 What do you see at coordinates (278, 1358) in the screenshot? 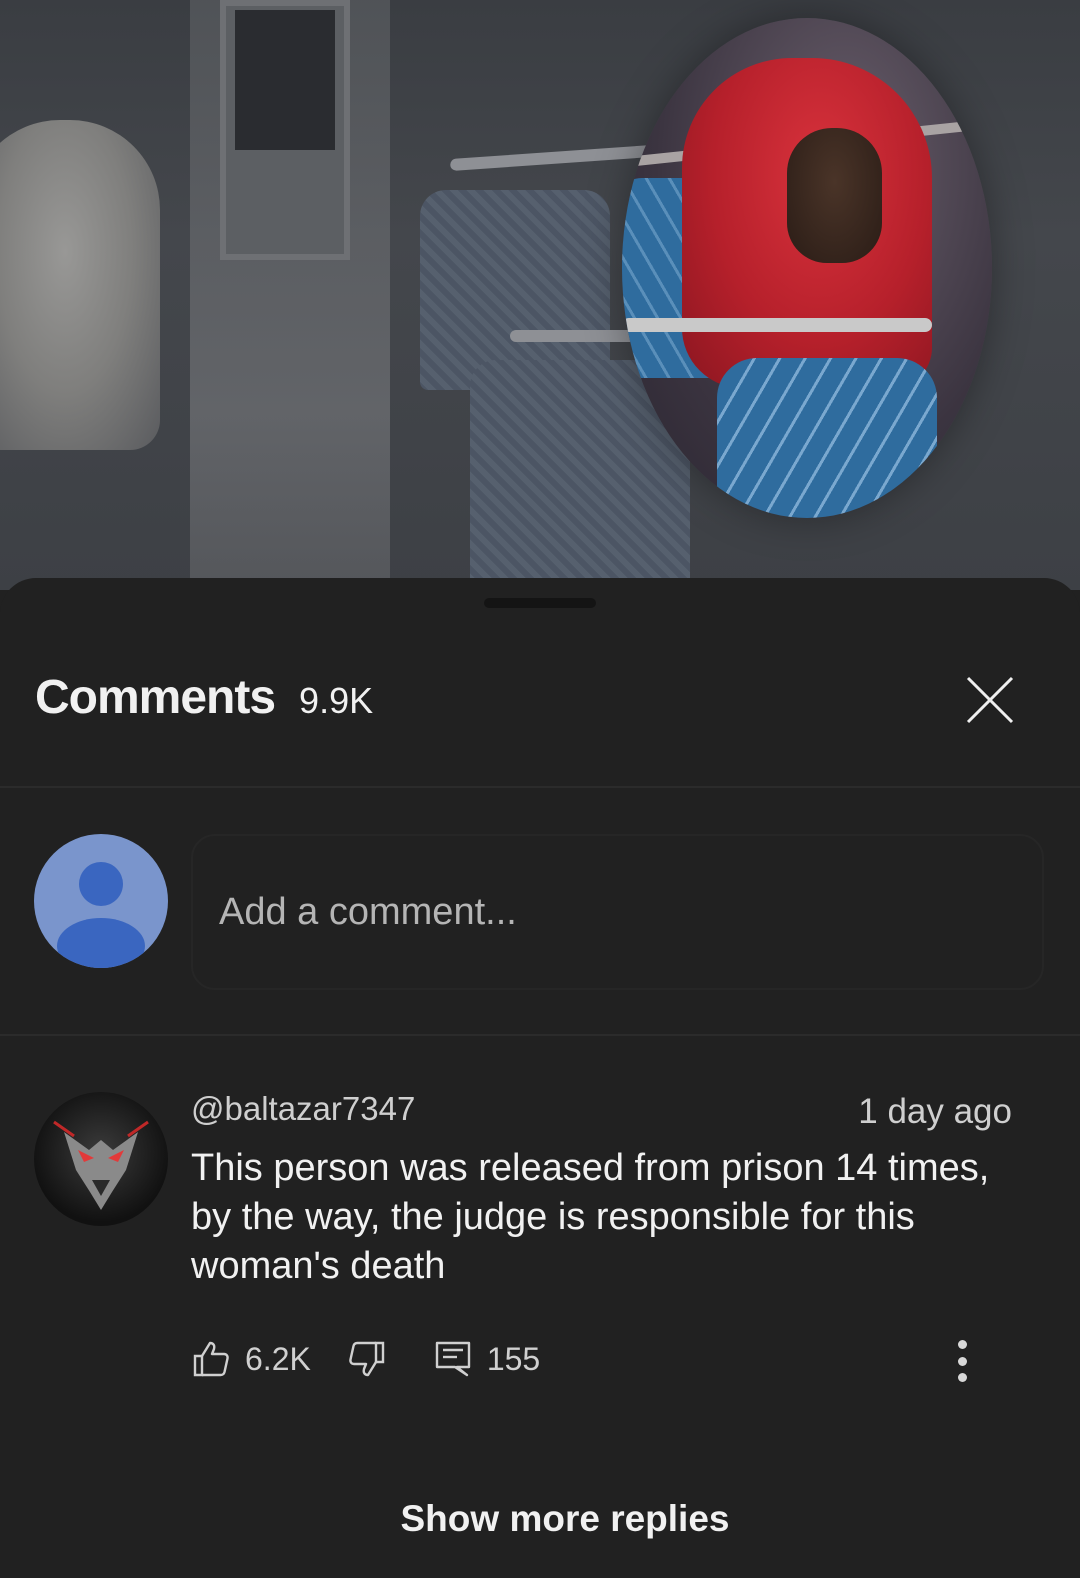
I see `like-count: 6.2K` at bounding box center [278, 1358].